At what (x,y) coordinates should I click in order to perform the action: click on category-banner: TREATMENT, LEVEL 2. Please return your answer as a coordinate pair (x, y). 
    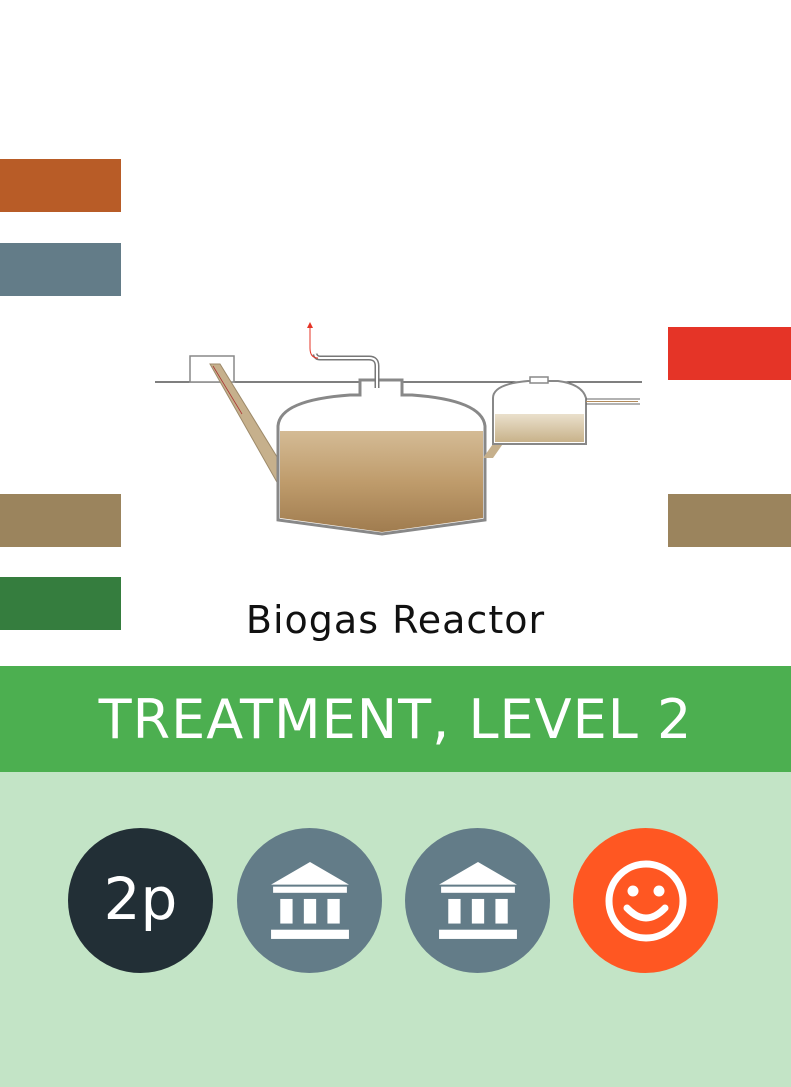
    Looking at the image, I should click on (395, 719).